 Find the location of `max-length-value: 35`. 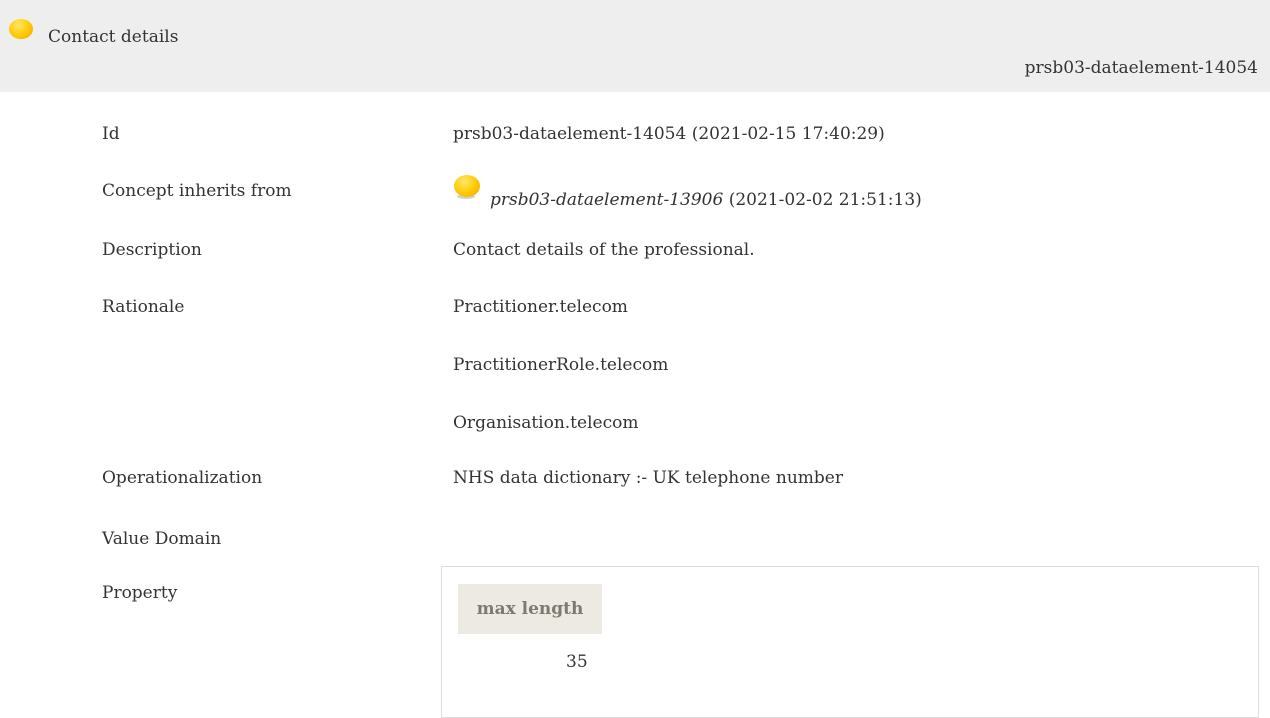

max-length-value: 35 is located at coordinates (577, 662).